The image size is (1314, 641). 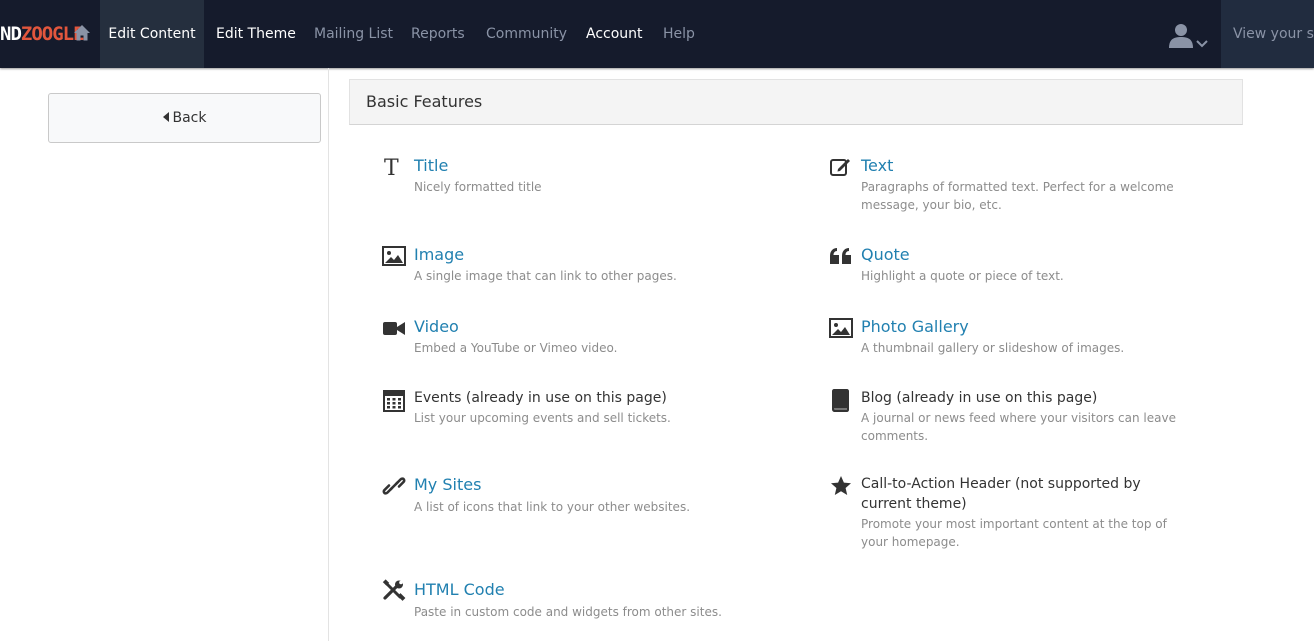 What do you see at coordinates (11, 34) in the screenshot?
I see `brand-logo-part1: ND` at bounding box center [11, 34].